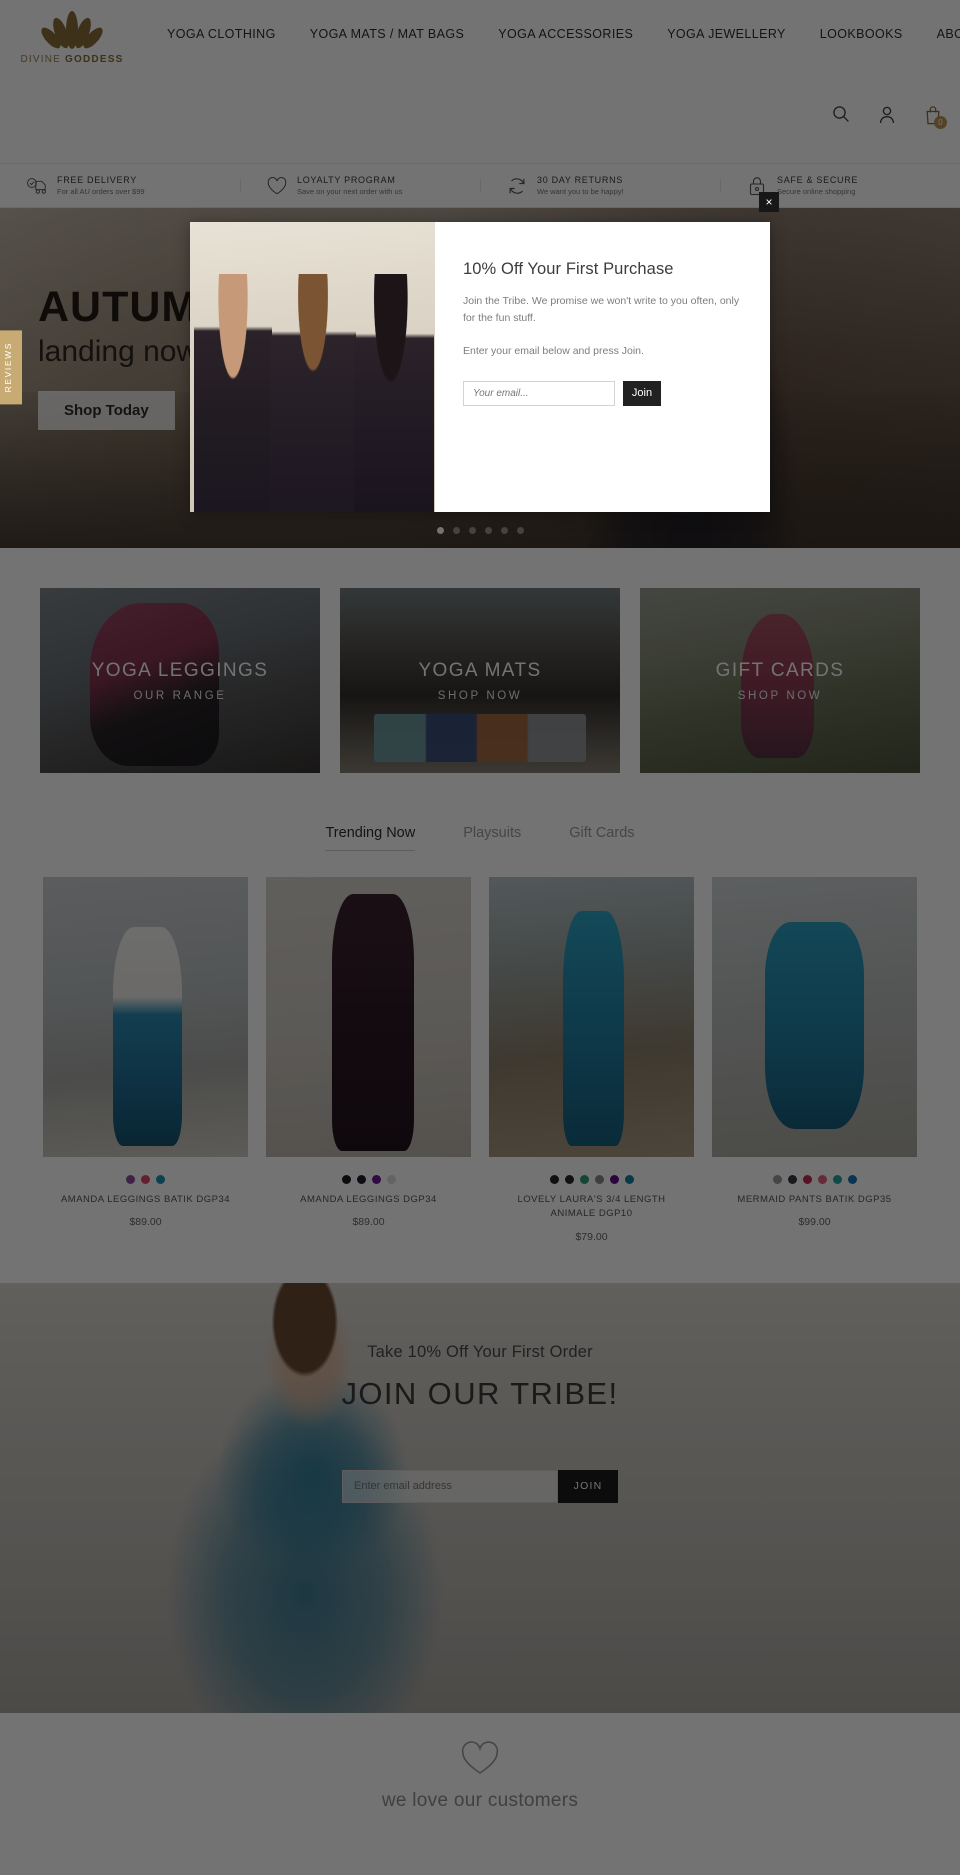 The width and height of the screenshot is (960, 1875). Describe the element at coordinates (180, 670) in the screenshot. I see `category-title: YOGA LEGGINGS` at that location.